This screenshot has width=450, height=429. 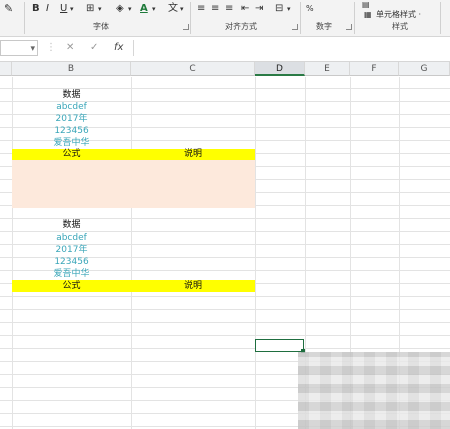 I want to click on formula-bar: ▾ ⋮ ✕ ✓ fx, so click(x=225, y=49).